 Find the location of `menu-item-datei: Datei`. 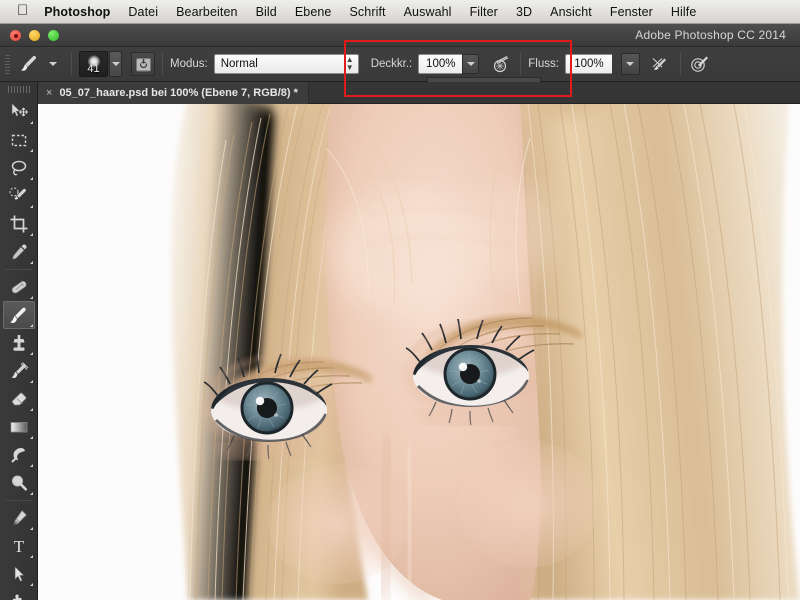

menu-item-datei: Datei is located at coordinates (143, 12).